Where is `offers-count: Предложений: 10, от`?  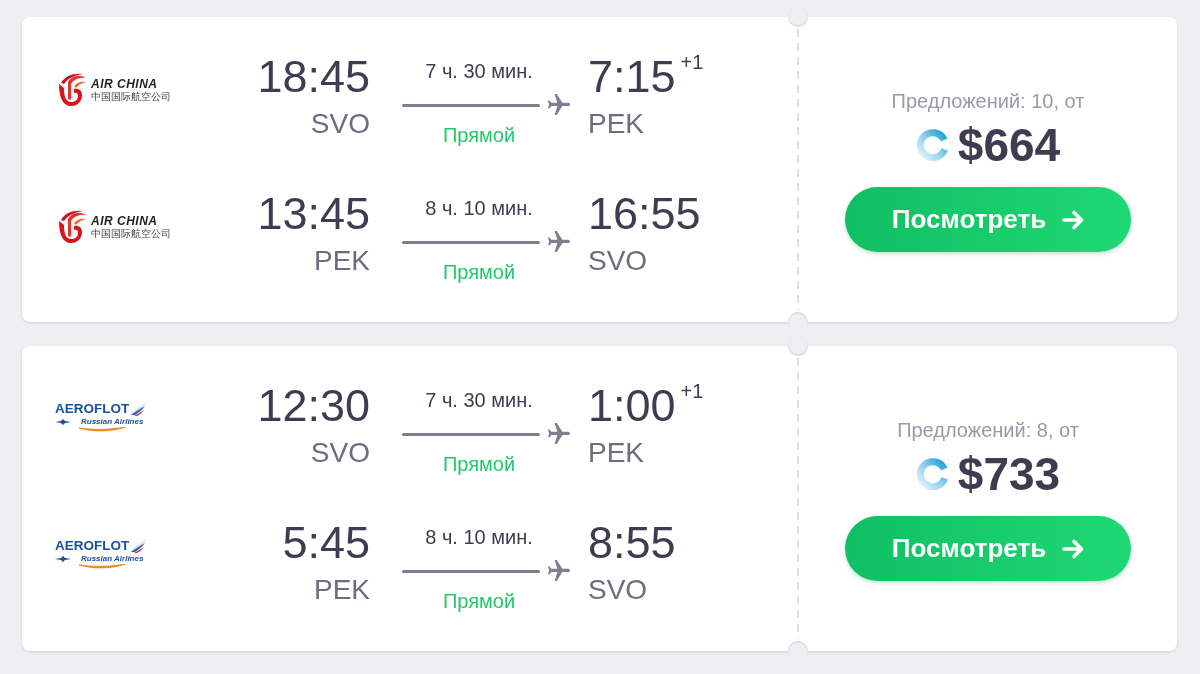
offers-count: Предложений: 10, от is located at coordinates (988, 101).